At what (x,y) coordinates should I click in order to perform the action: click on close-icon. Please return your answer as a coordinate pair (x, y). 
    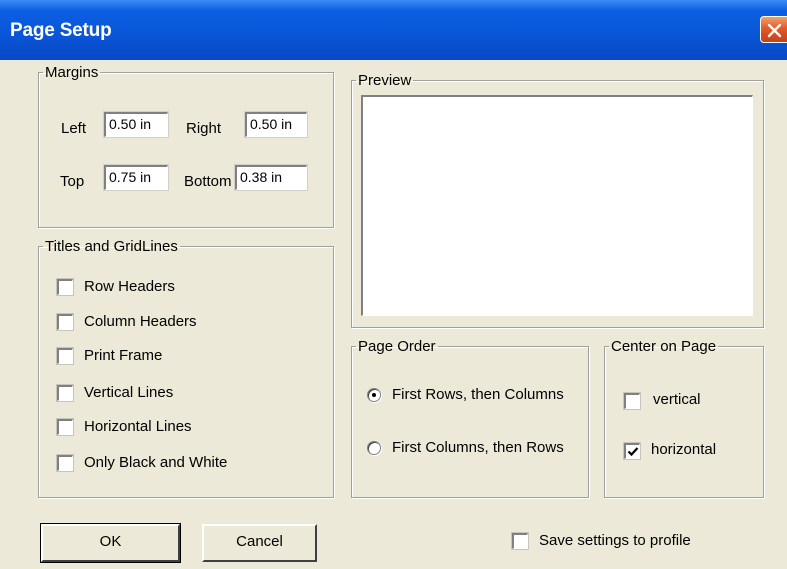
    Looking at the image, I should click on (774, 30).